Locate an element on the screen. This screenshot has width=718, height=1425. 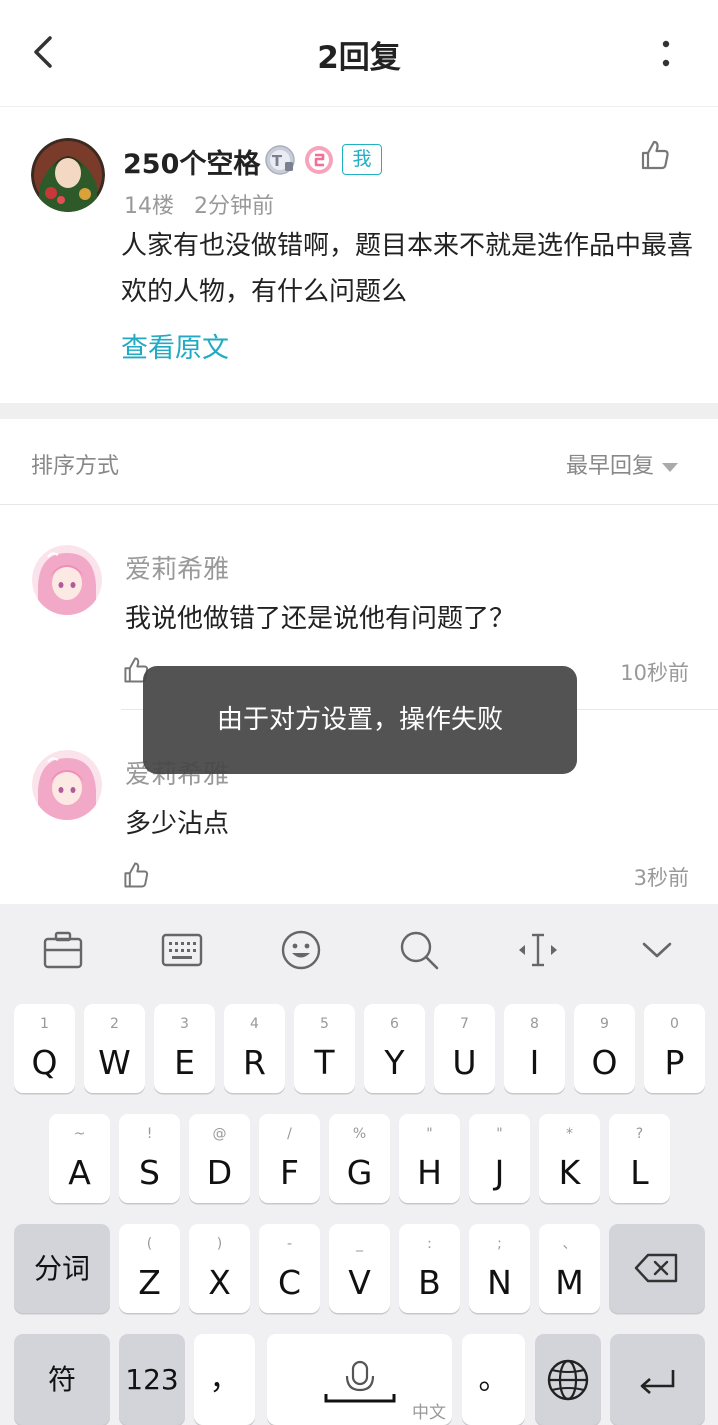
key-h: " H is located at coordinates (429, 1158).